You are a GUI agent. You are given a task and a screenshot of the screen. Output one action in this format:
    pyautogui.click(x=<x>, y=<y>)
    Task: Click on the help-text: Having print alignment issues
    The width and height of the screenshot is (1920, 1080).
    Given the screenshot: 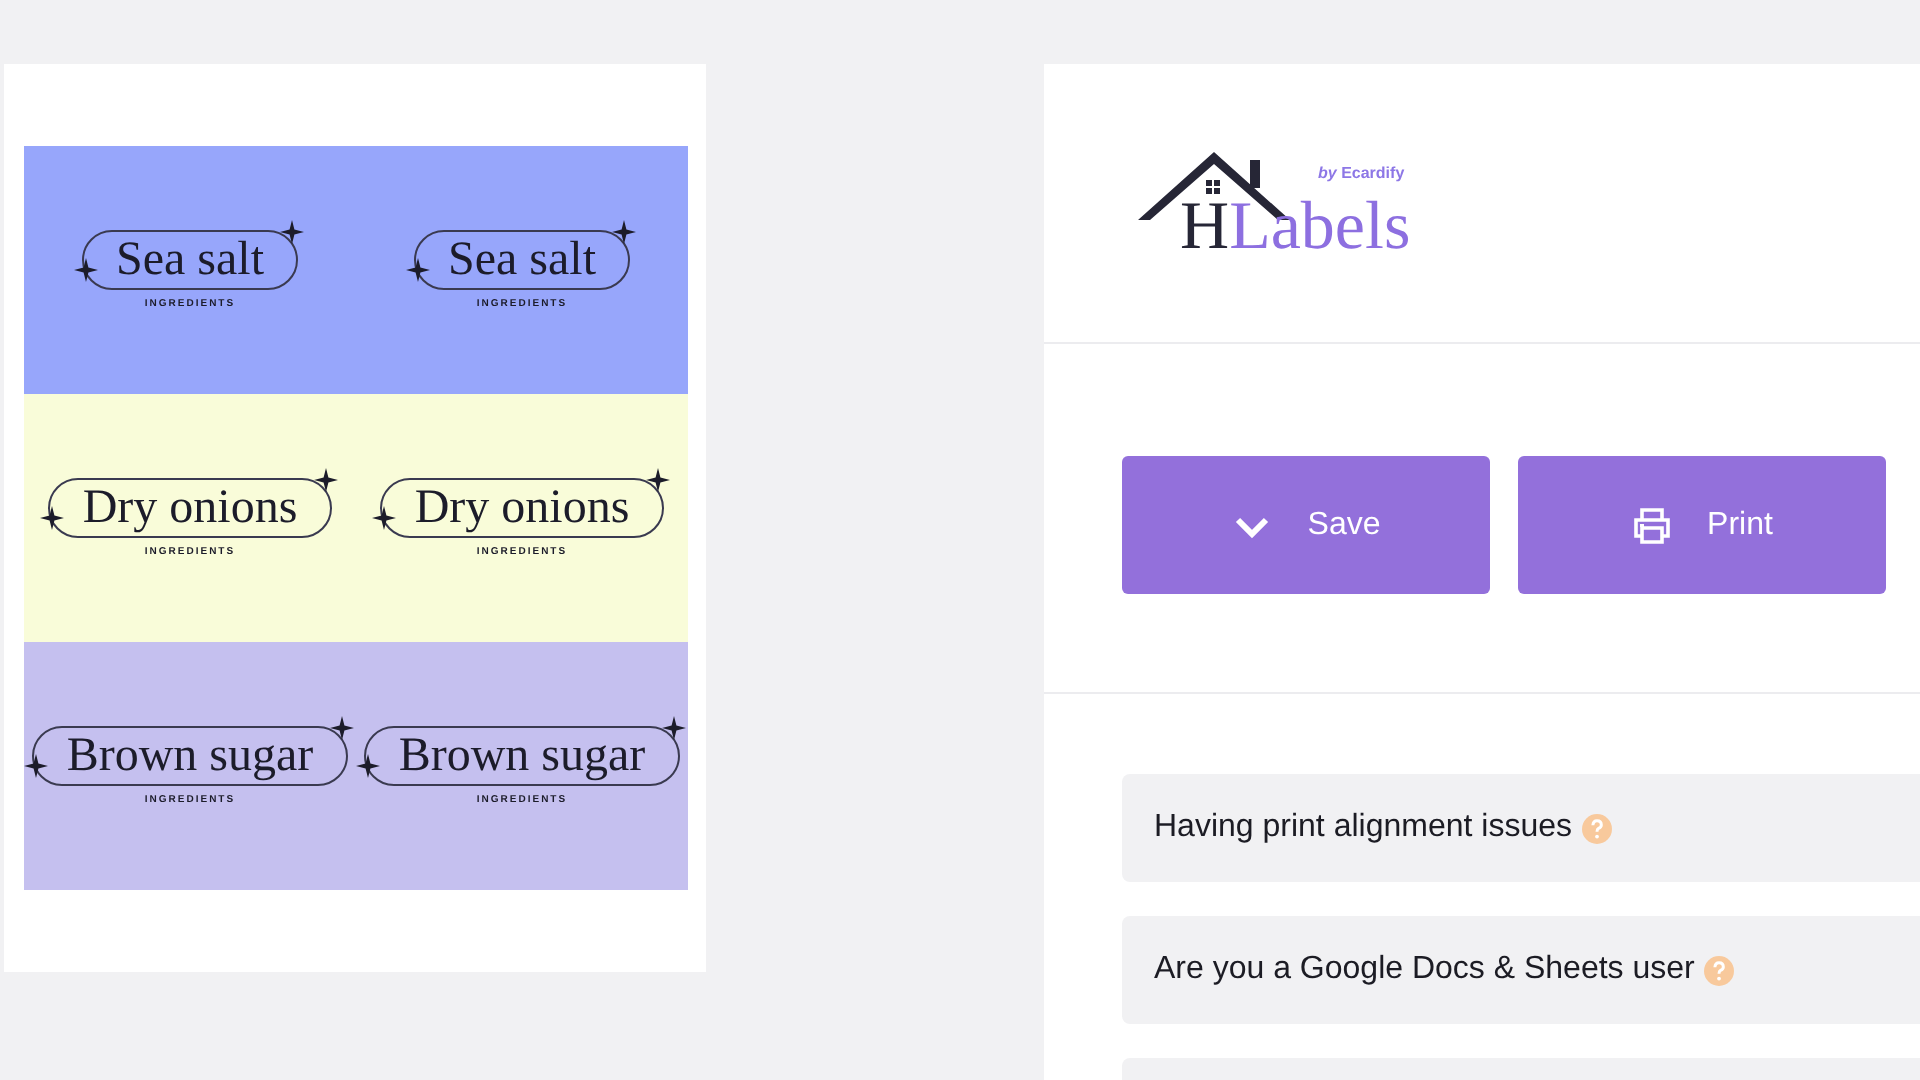 What is the action you would take?
    pyautogui.click(x=1363, y=828)
    